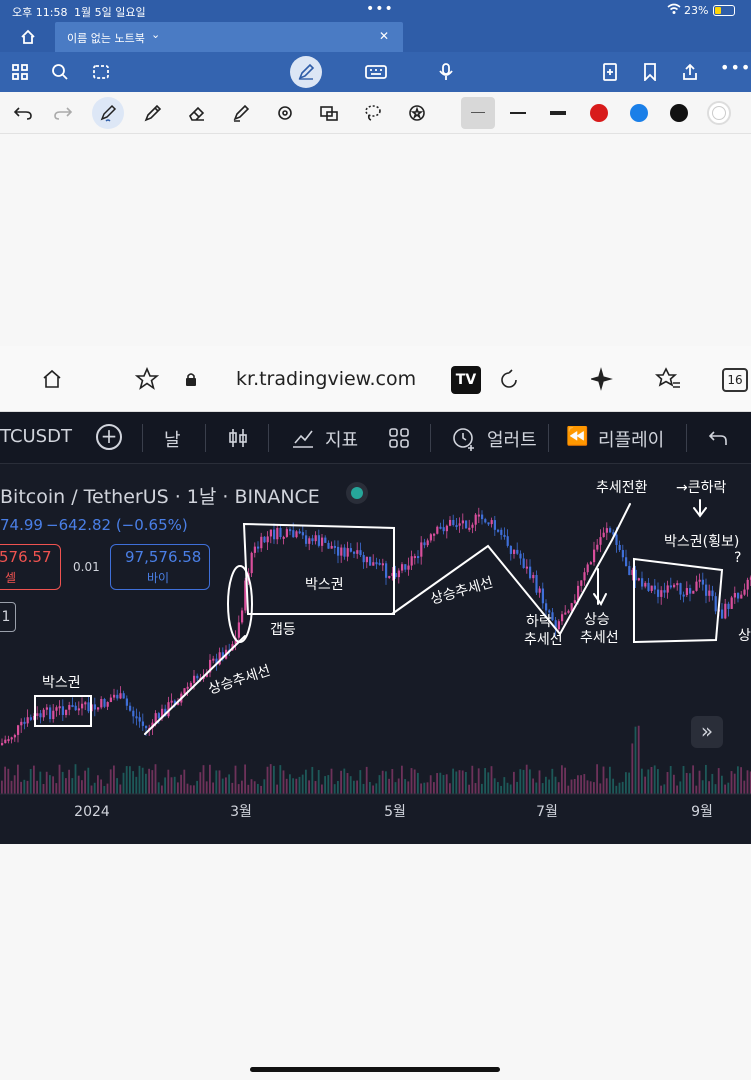 Image resolution: width=751 pixels, height=1080 pixels. I want to click on more-dots-icon: •••, so click(380, 9).